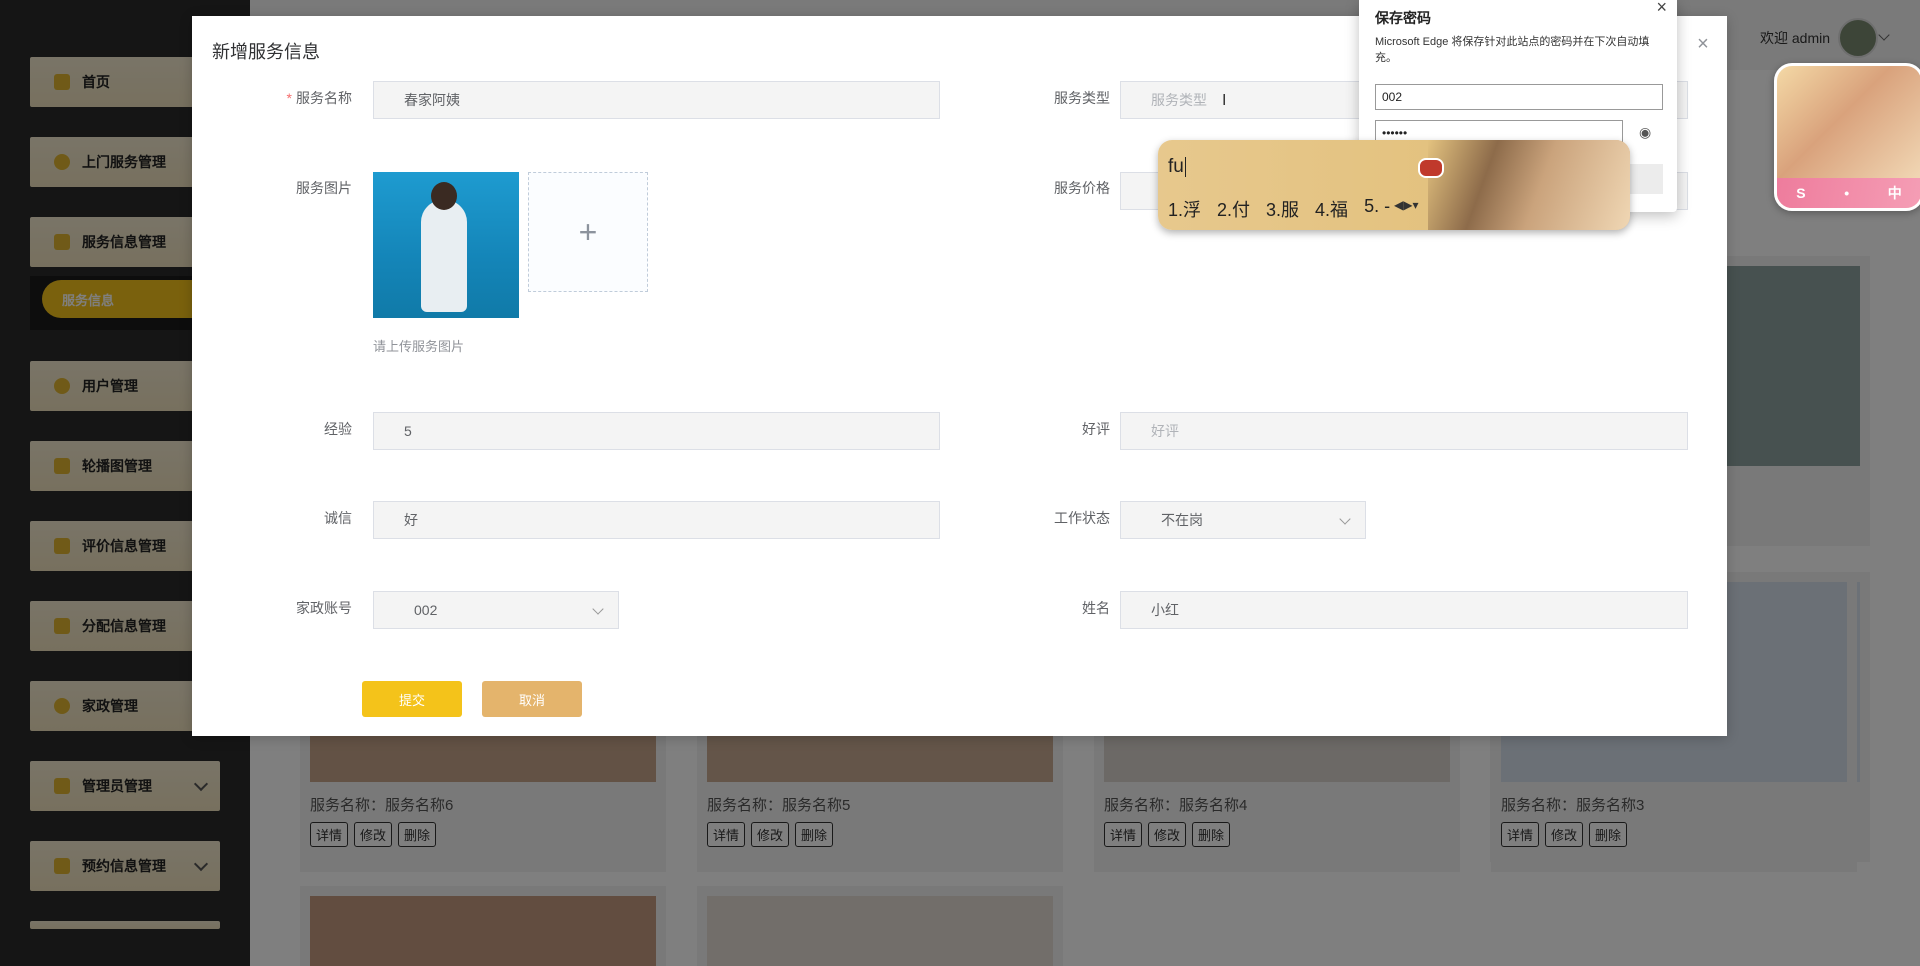  Describe the element at coordinates (1377, 209) in the screenshot. I see `ime-candidate: 5. -` at that location.